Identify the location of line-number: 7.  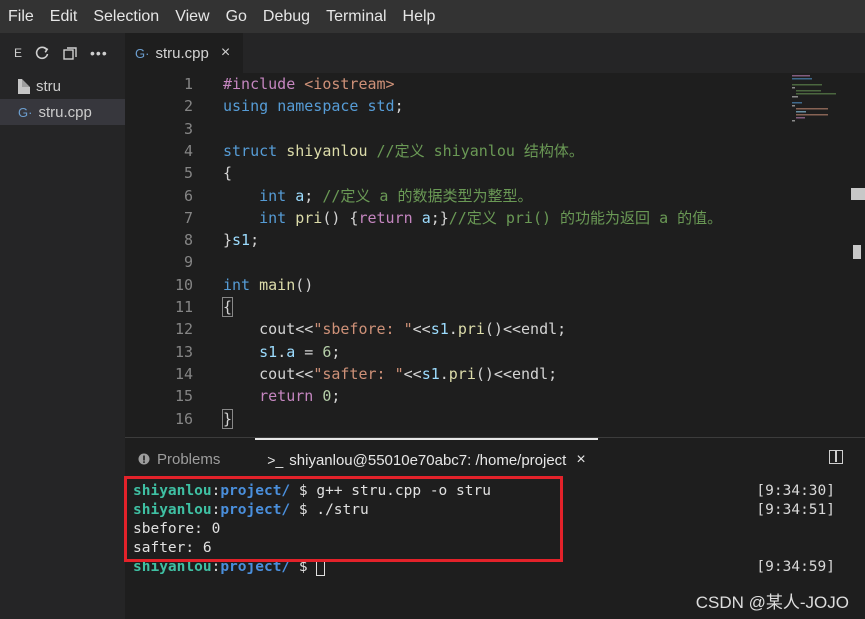
(188, 217).